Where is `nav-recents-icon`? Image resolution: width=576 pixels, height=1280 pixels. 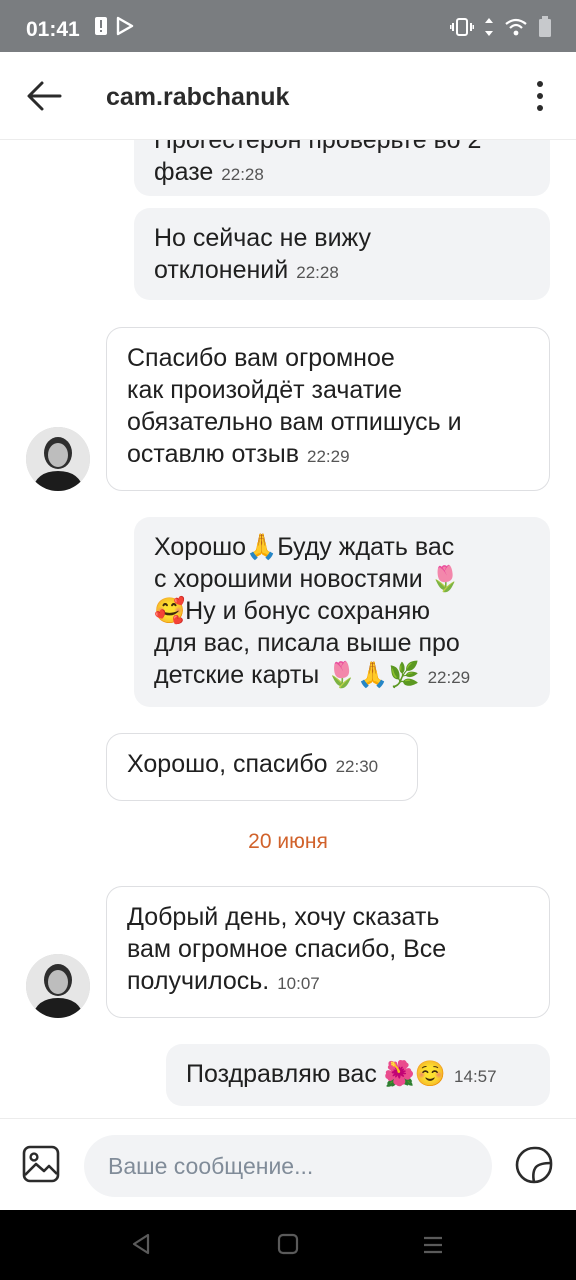 nav-recents-icon is located at coordinates (433, 1247).